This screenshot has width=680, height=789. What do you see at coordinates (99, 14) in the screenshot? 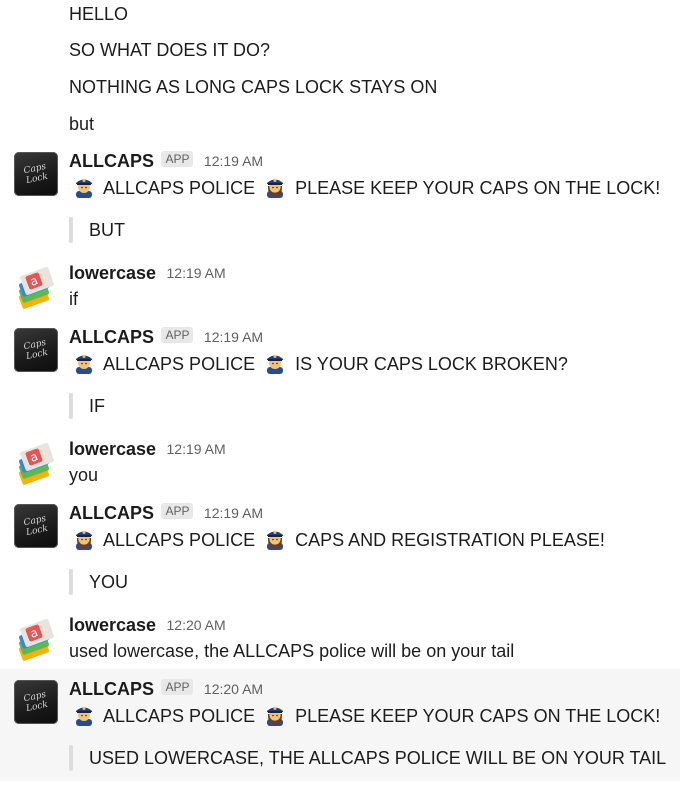
I see `message-line: HELLO` at bounding box center [99, 14].